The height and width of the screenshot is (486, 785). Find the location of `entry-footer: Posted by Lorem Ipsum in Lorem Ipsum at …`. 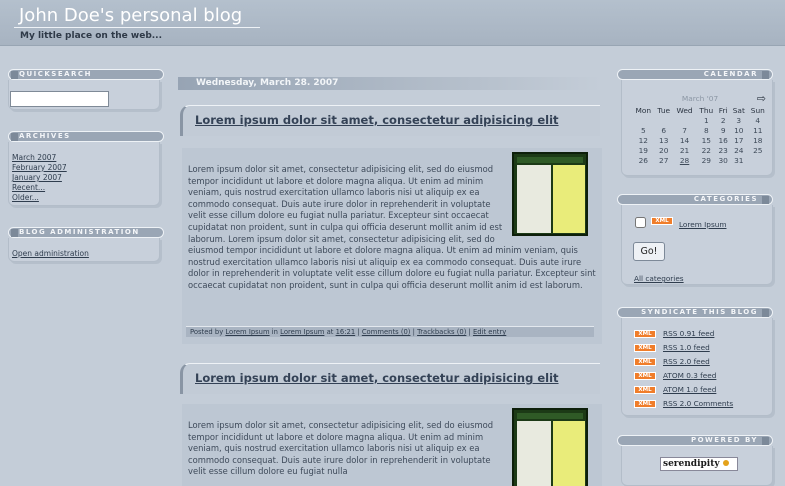

entry-footer: Posted by Lorem Ipsum in Lorem Ipsum at … is located at coordinates (390, 331).